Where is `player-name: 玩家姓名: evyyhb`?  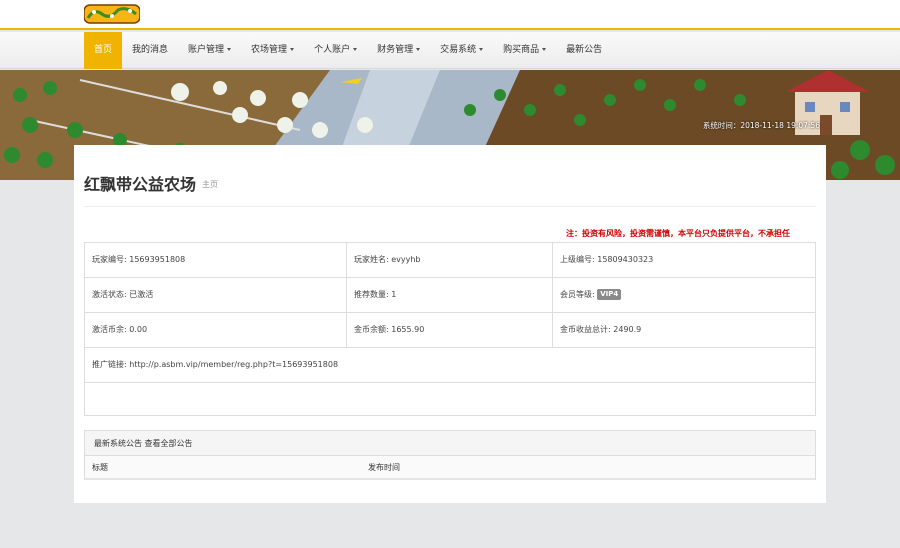
player-name: 玩家姓名: evyyhb is located at coordinates (387, 259).